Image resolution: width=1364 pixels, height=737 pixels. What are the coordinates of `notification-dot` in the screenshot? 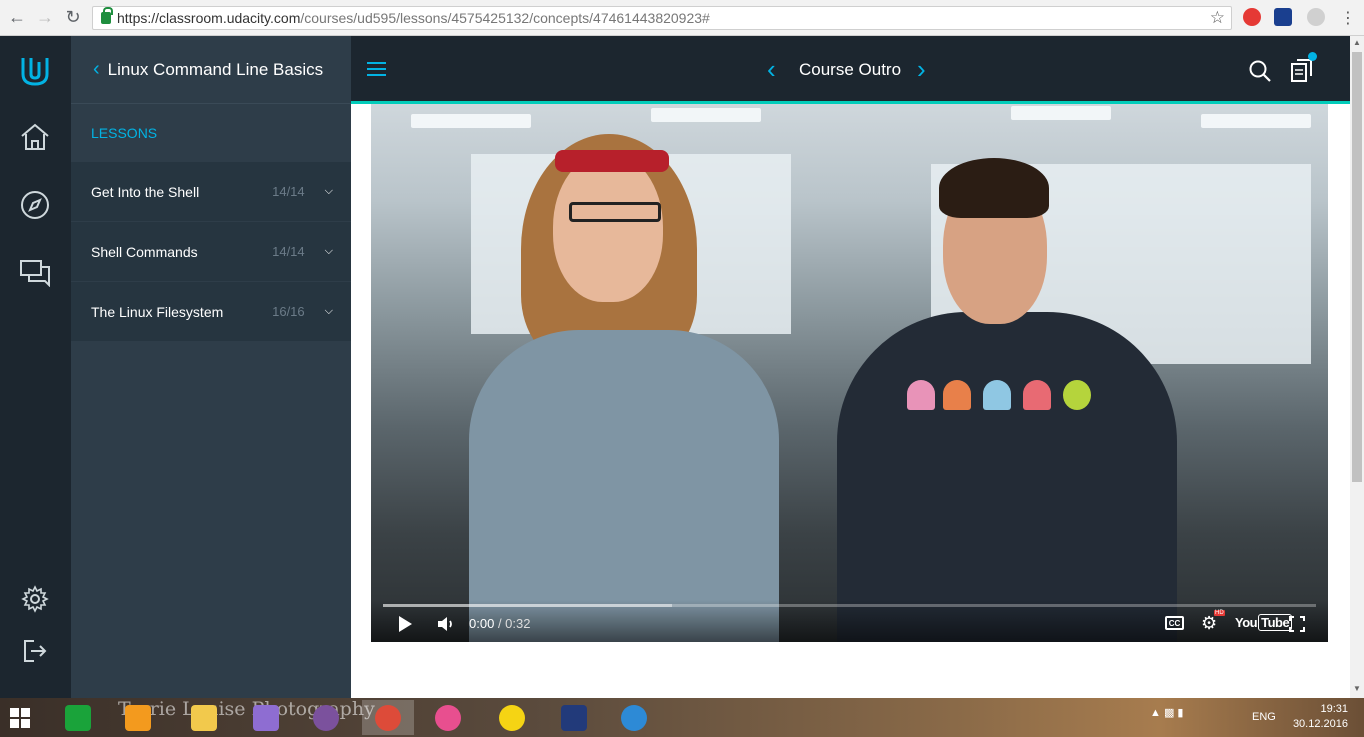 It's located at (1312, 56).